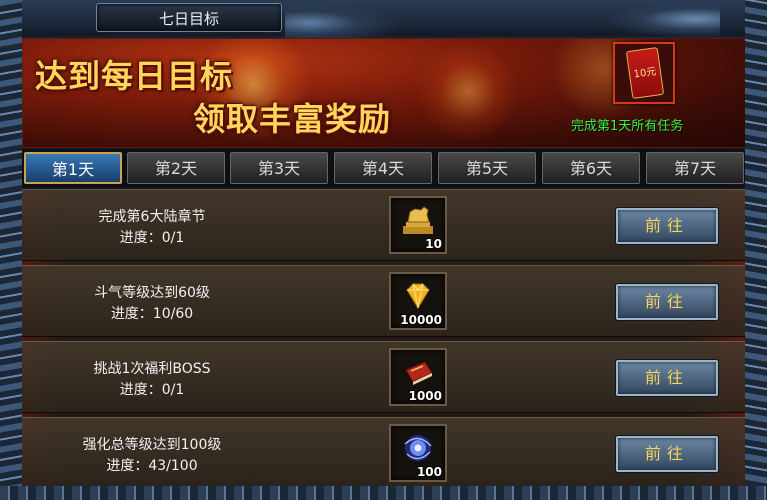 The height and width of the screenshot is (500, 767). What do you see at coordinates (421, 320) in the screenshot?
I see `reward-count: 10000` at bounding box center [421, 320].